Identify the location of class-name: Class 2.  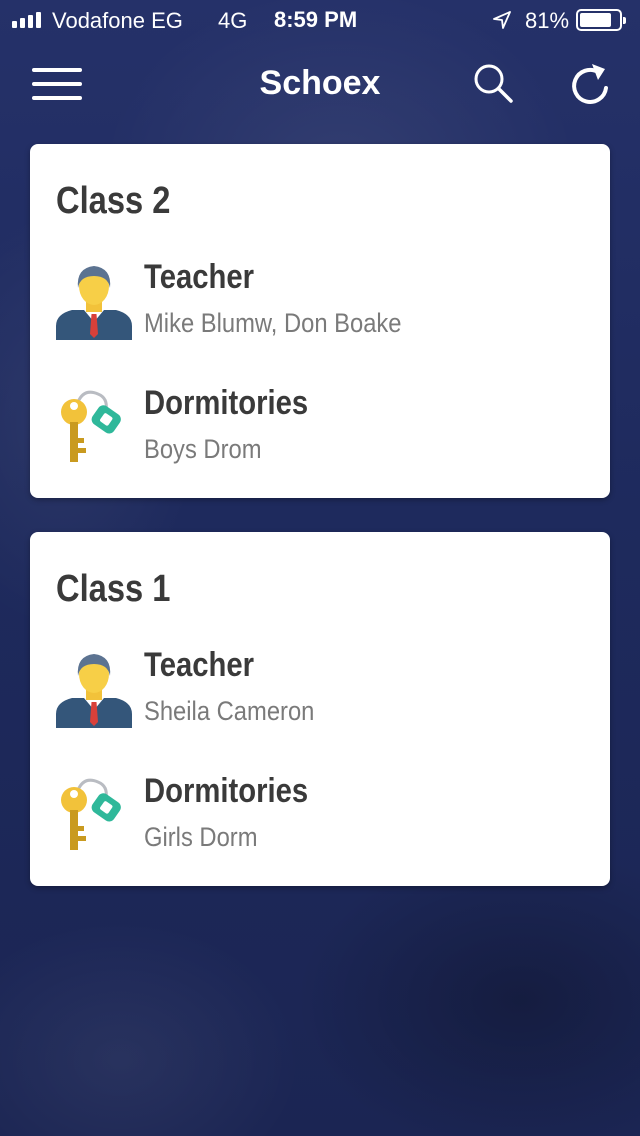
(113, 201).